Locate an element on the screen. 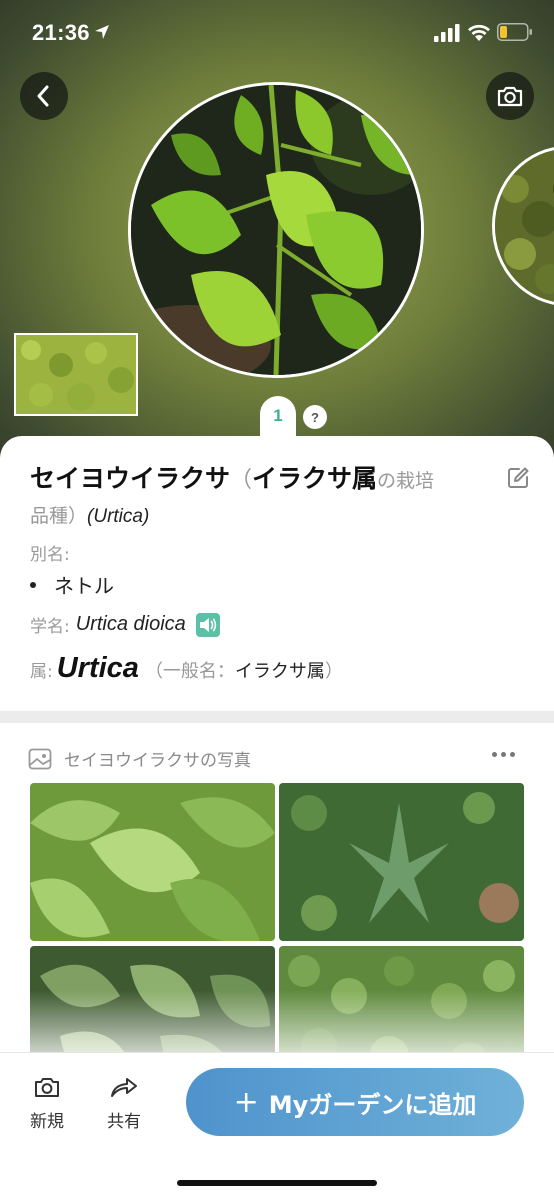  location-arrow-icon is located at coordinates (102, 32).